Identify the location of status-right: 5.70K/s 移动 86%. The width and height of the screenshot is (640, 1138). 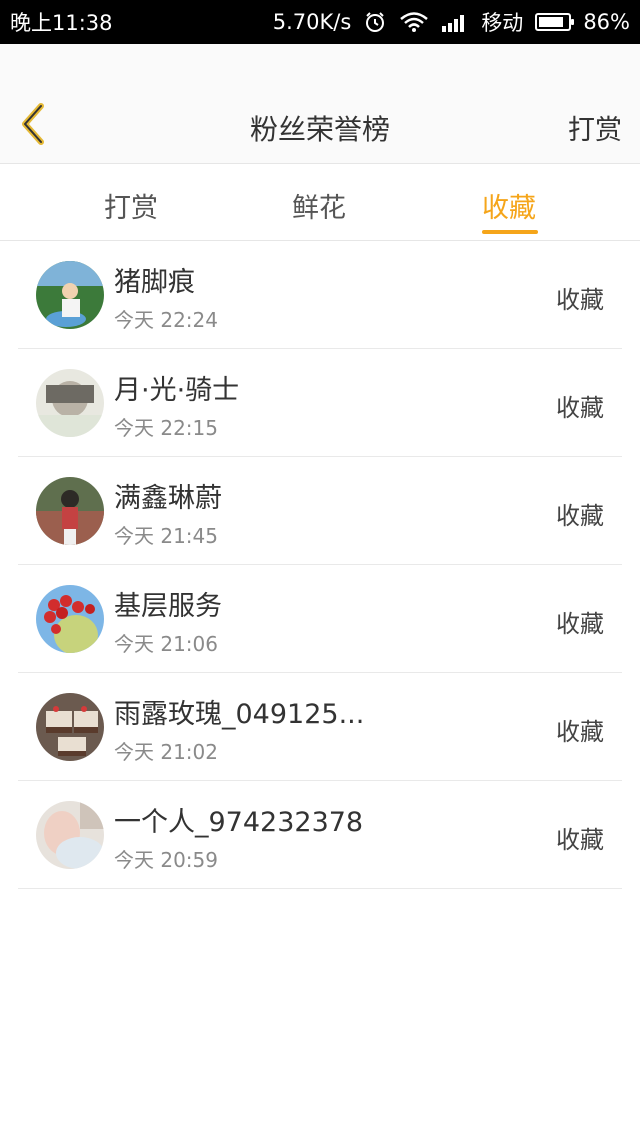
(451, 22).